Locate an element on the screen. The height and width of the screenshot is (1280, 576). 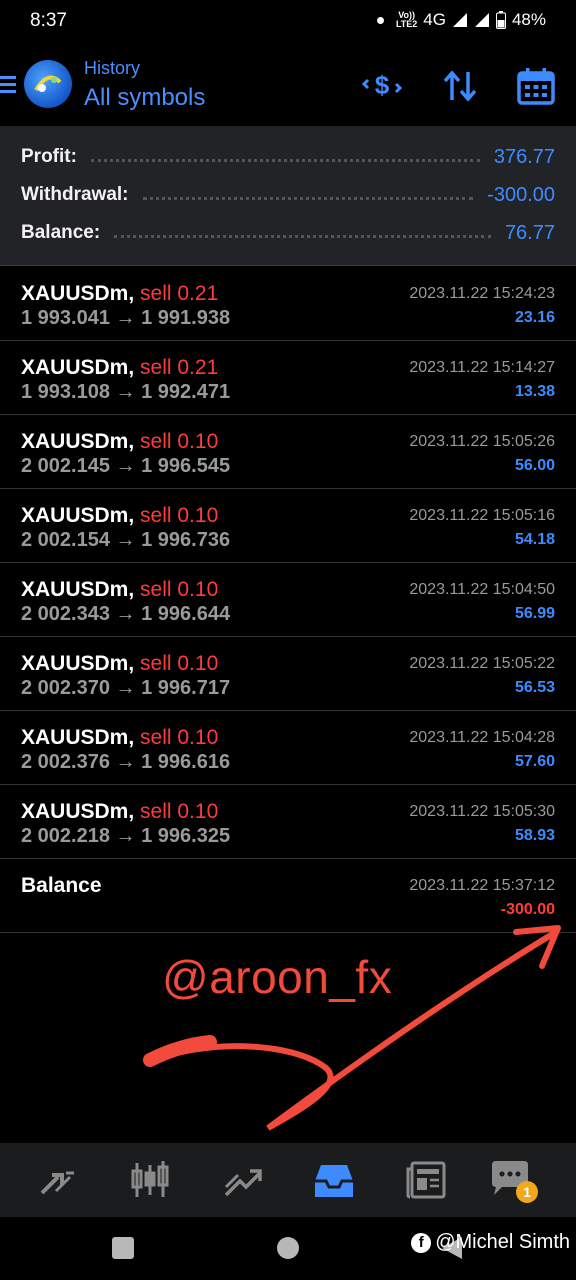
withdrawal-row: Withdrawal: -300.00 is located at coordinates (288, 195).